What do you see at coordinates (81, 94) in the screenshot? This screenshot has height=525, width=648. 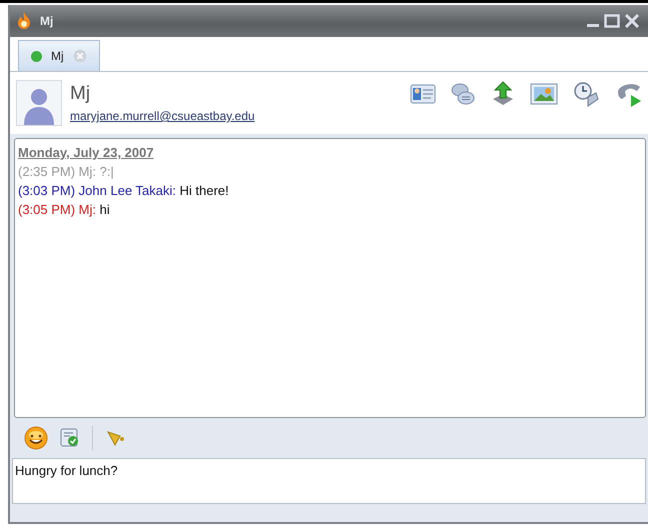 I see `contact-name: Mj` at bounding box center [81, 94].